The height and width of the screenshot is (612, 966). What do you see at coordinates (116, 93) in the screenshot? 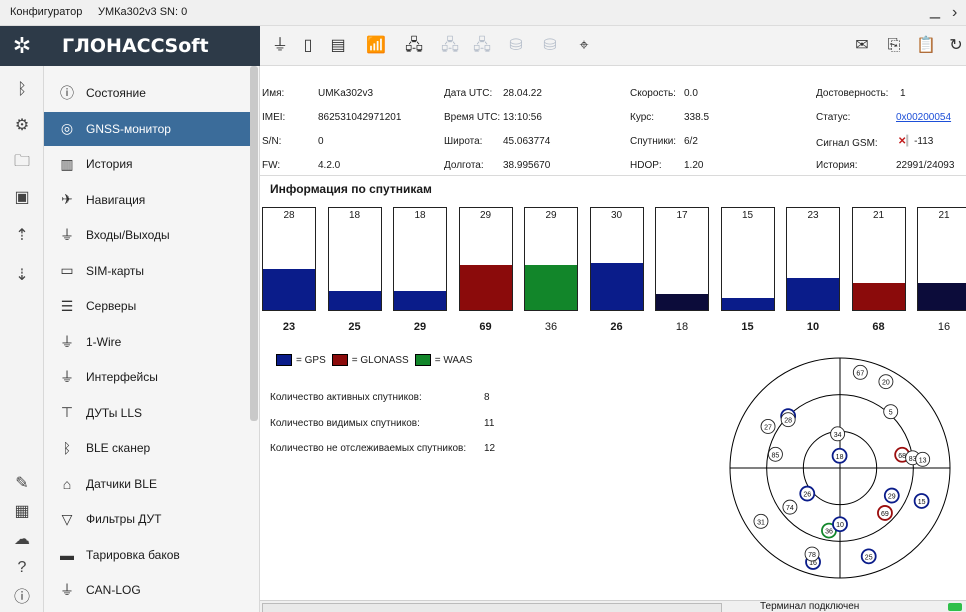
I see `nav-item-label: Состояние` at bounding box center [116, 93].